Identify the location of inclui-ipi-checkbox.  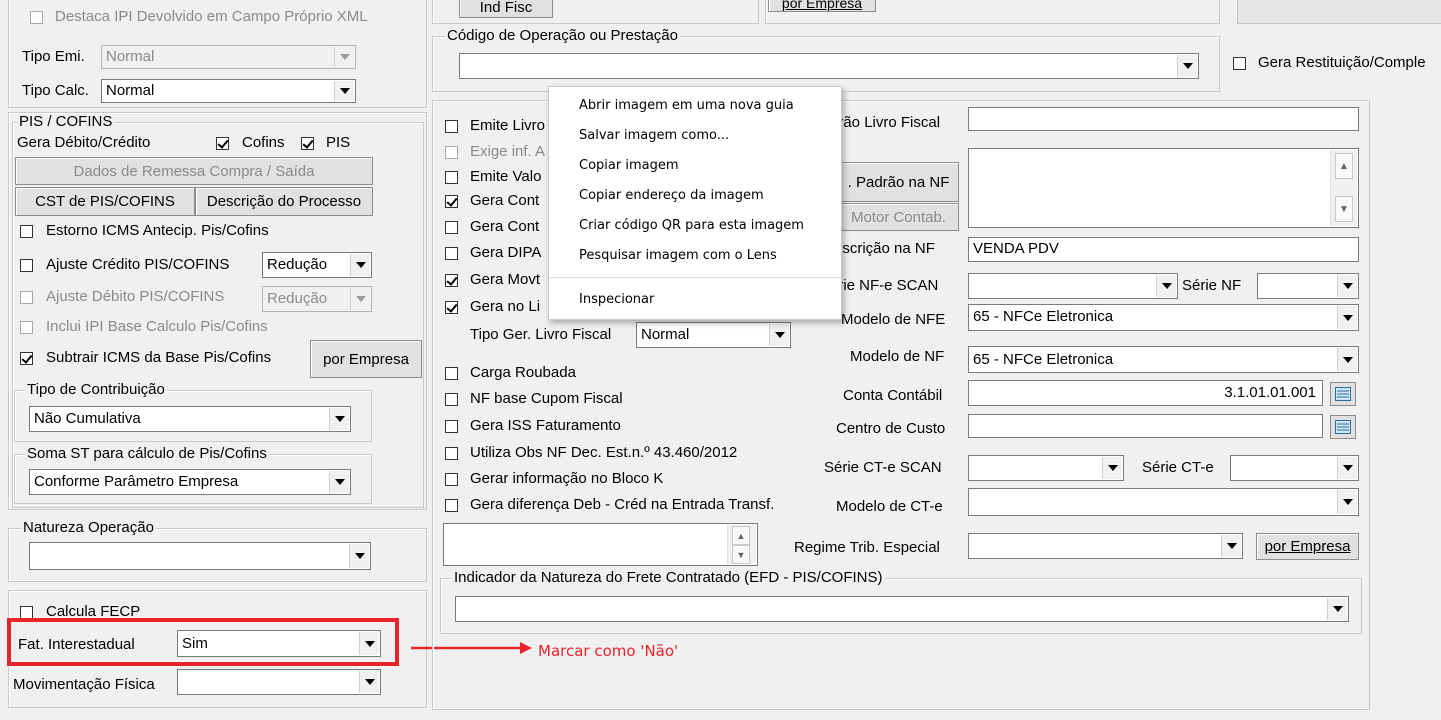
(26, 327).